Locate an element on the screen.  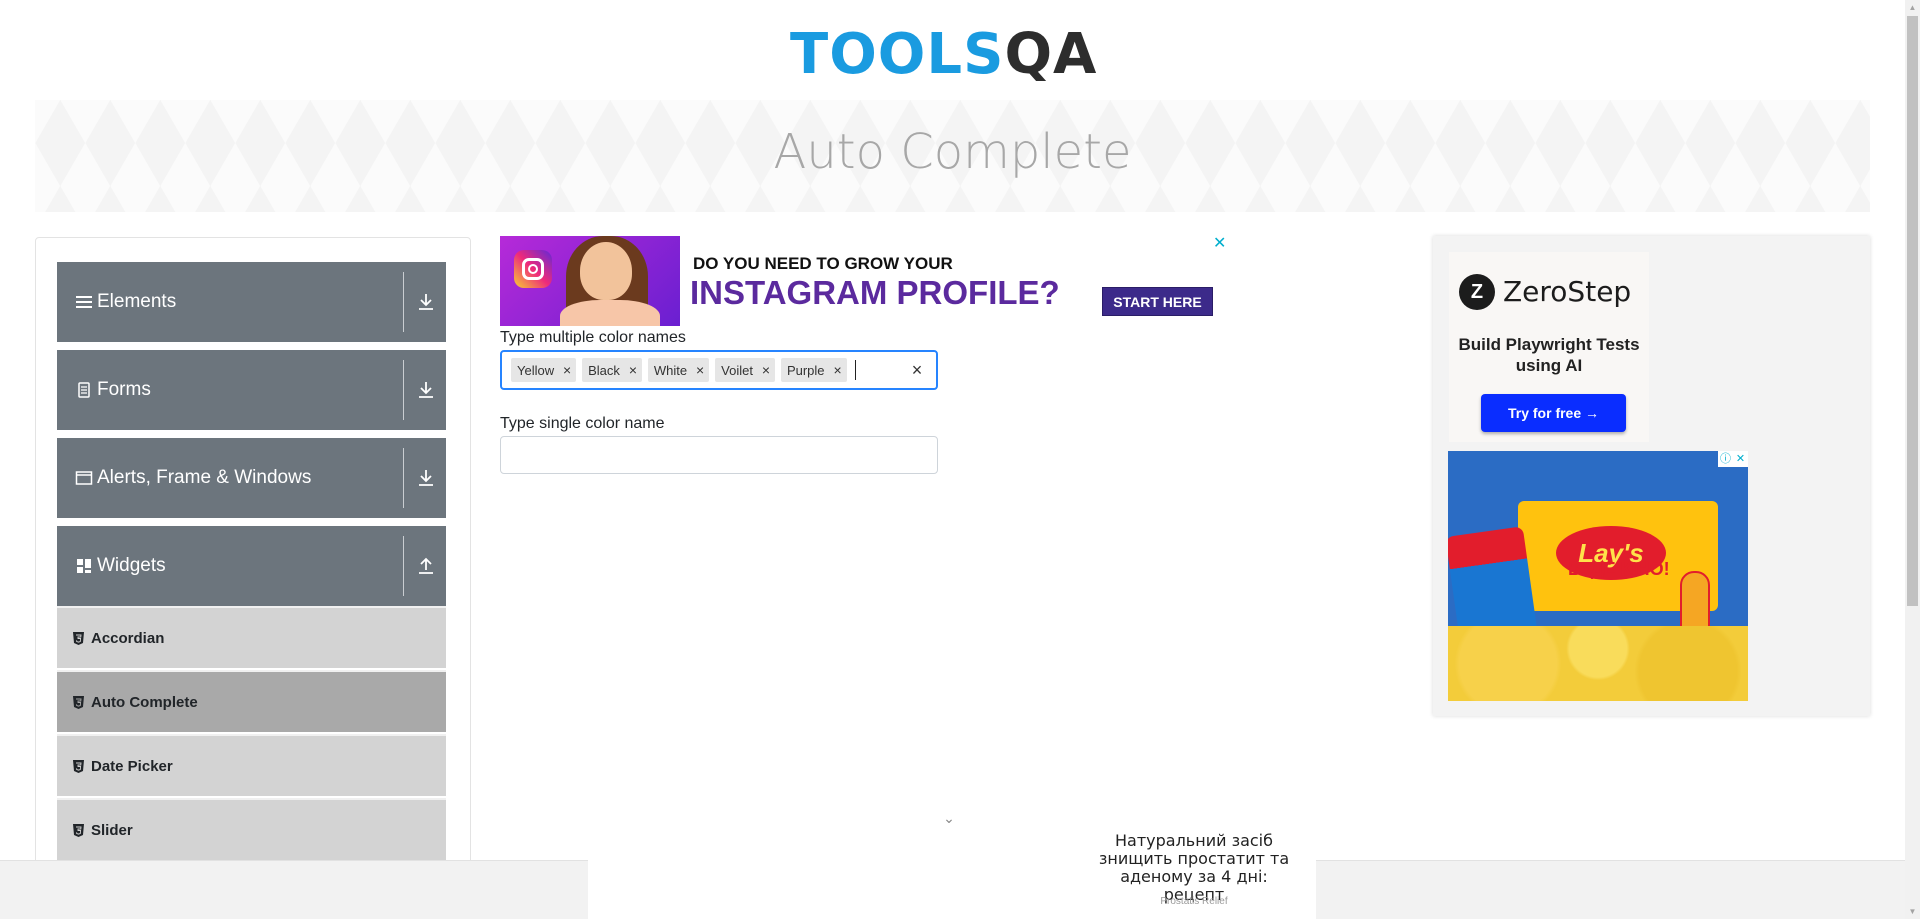
text-caret is located at coordinates (855, 370).